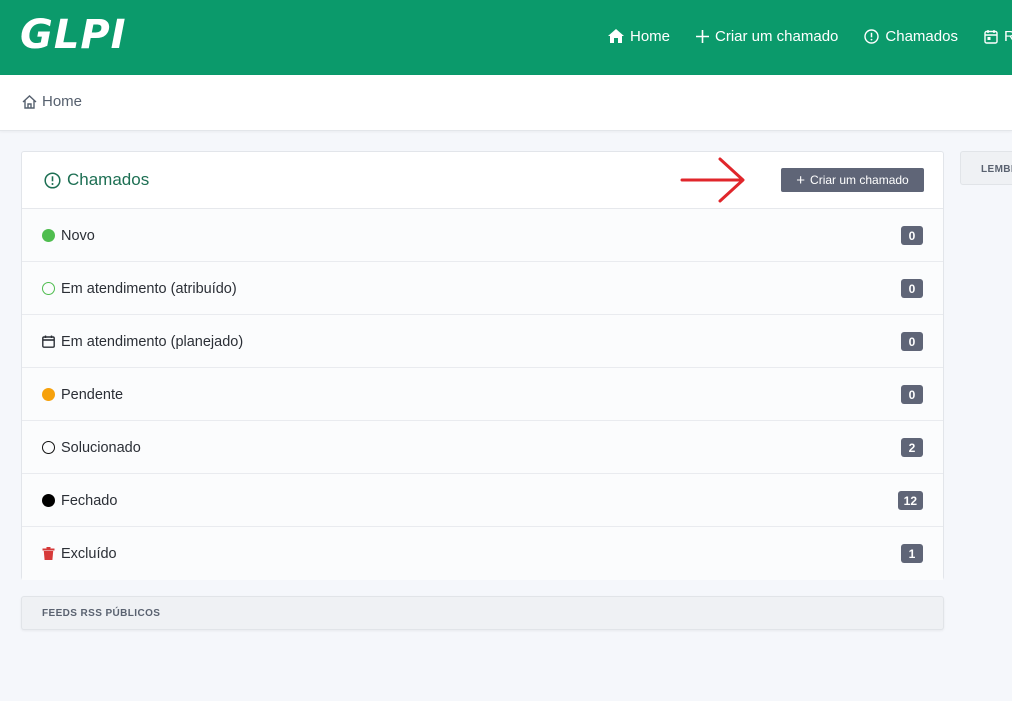 The height and width of the screenshot is (701, 1012). I want to click on trash-icon, so click(48, 553).